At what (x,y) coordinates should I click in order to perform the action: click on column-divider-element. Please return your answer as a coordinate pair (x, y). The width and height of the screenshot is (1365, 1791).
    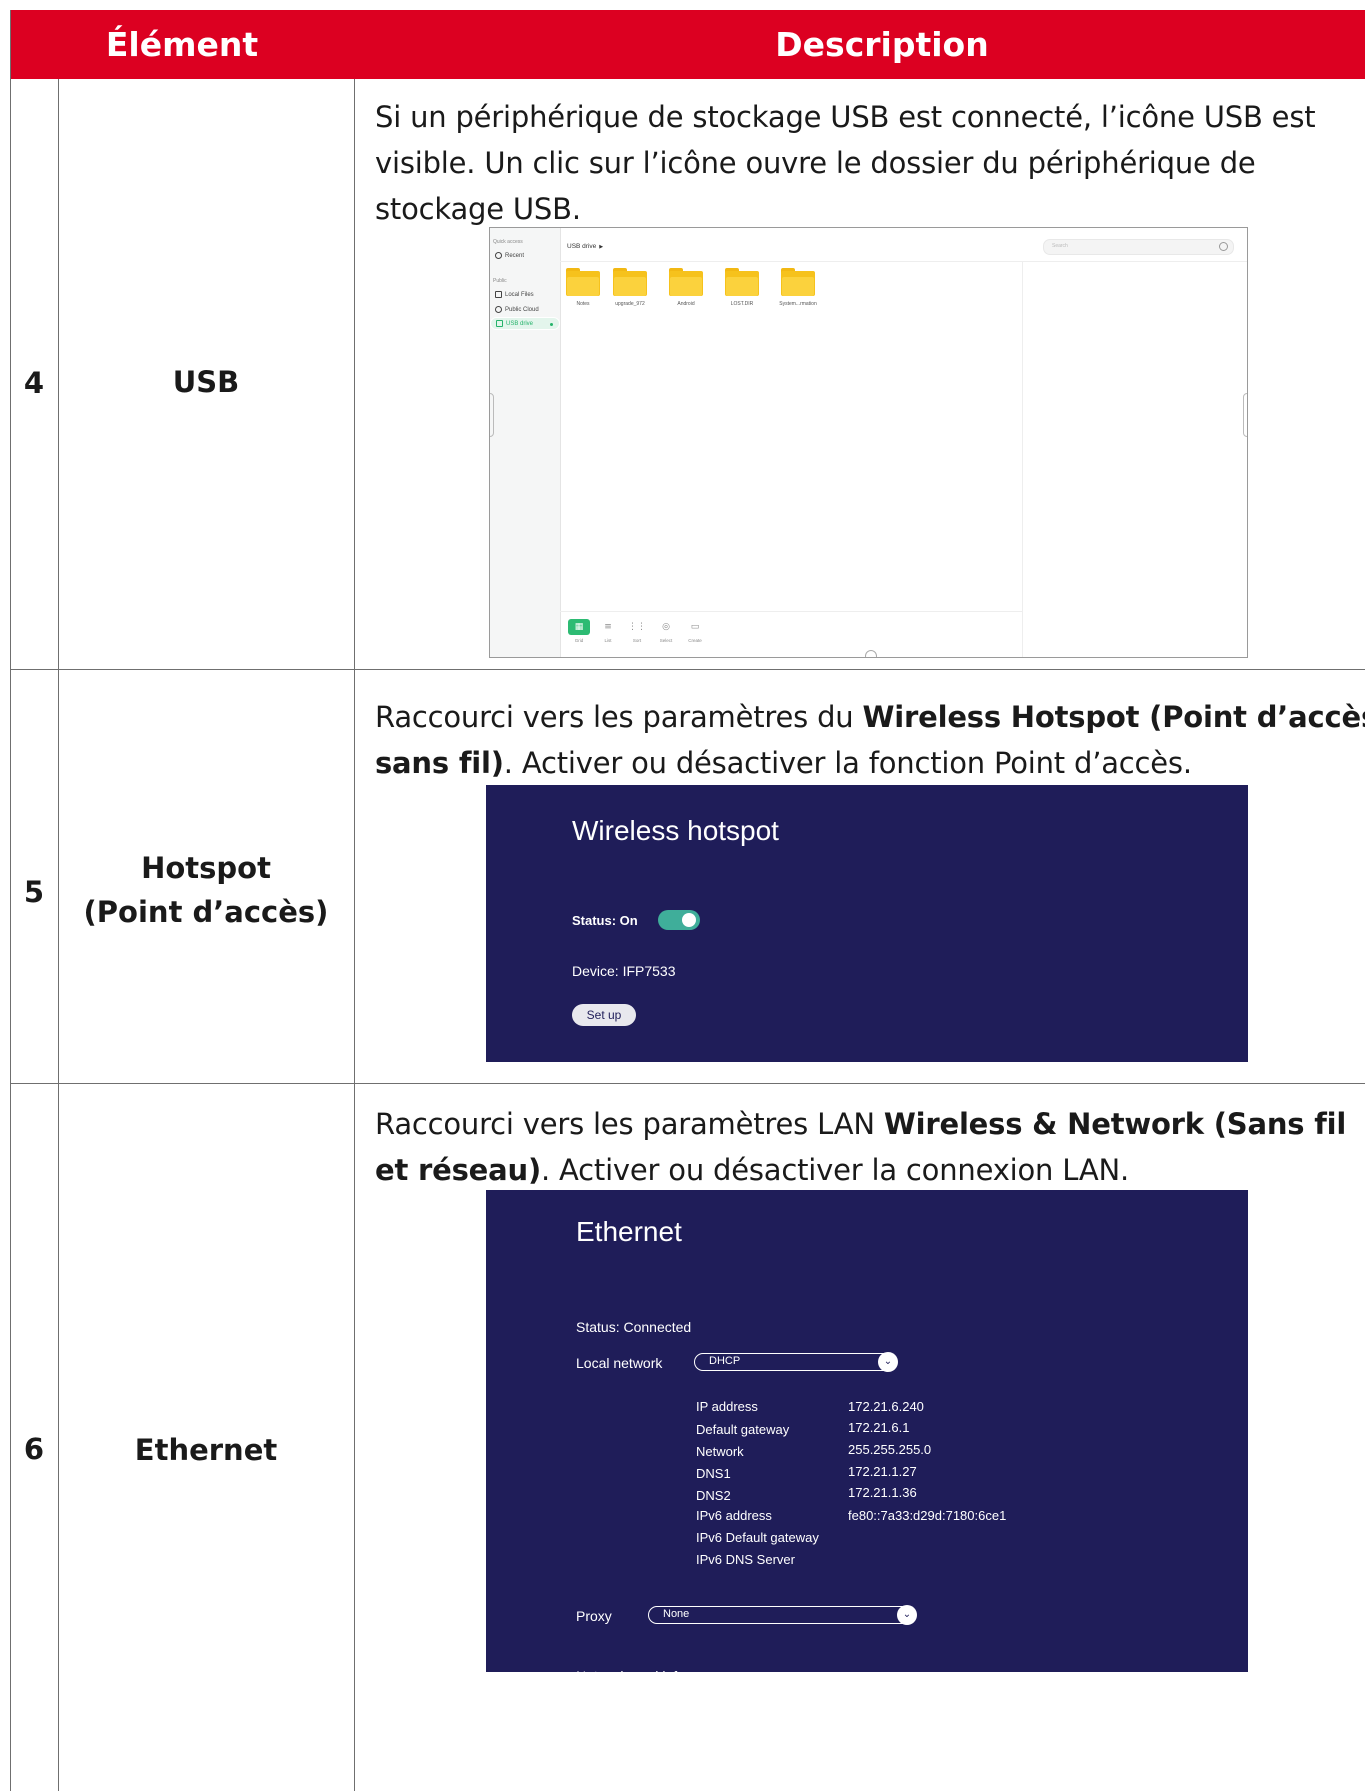
    Looking at the image, I should click on (354, 935).